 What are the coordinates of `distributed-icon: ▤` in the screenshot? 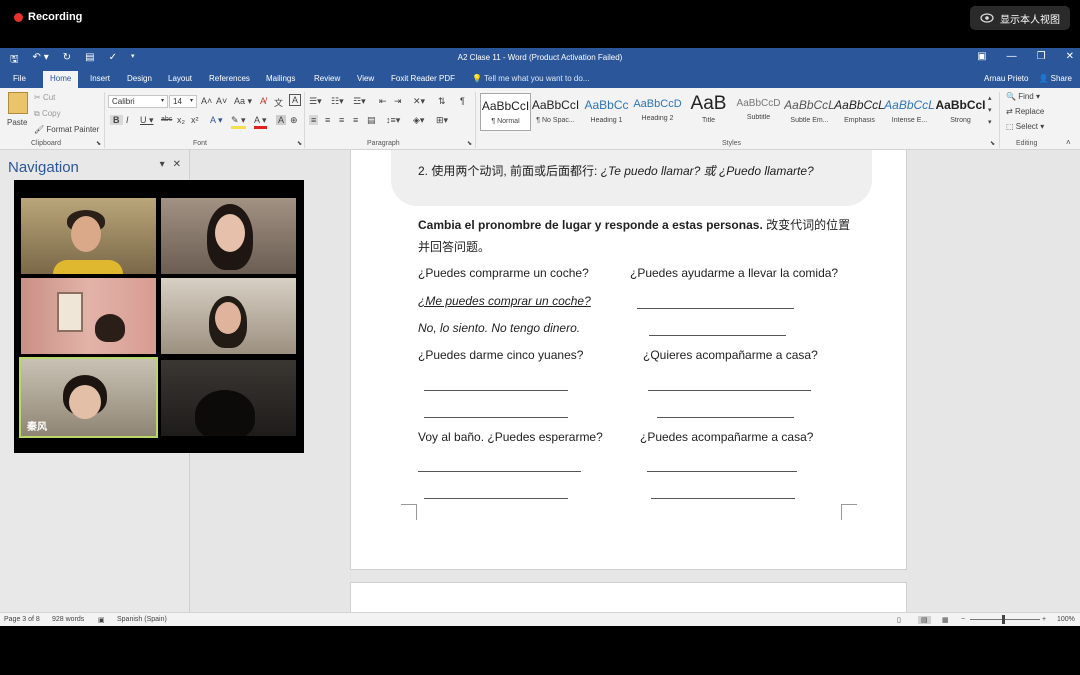 It's located at (371, 120).